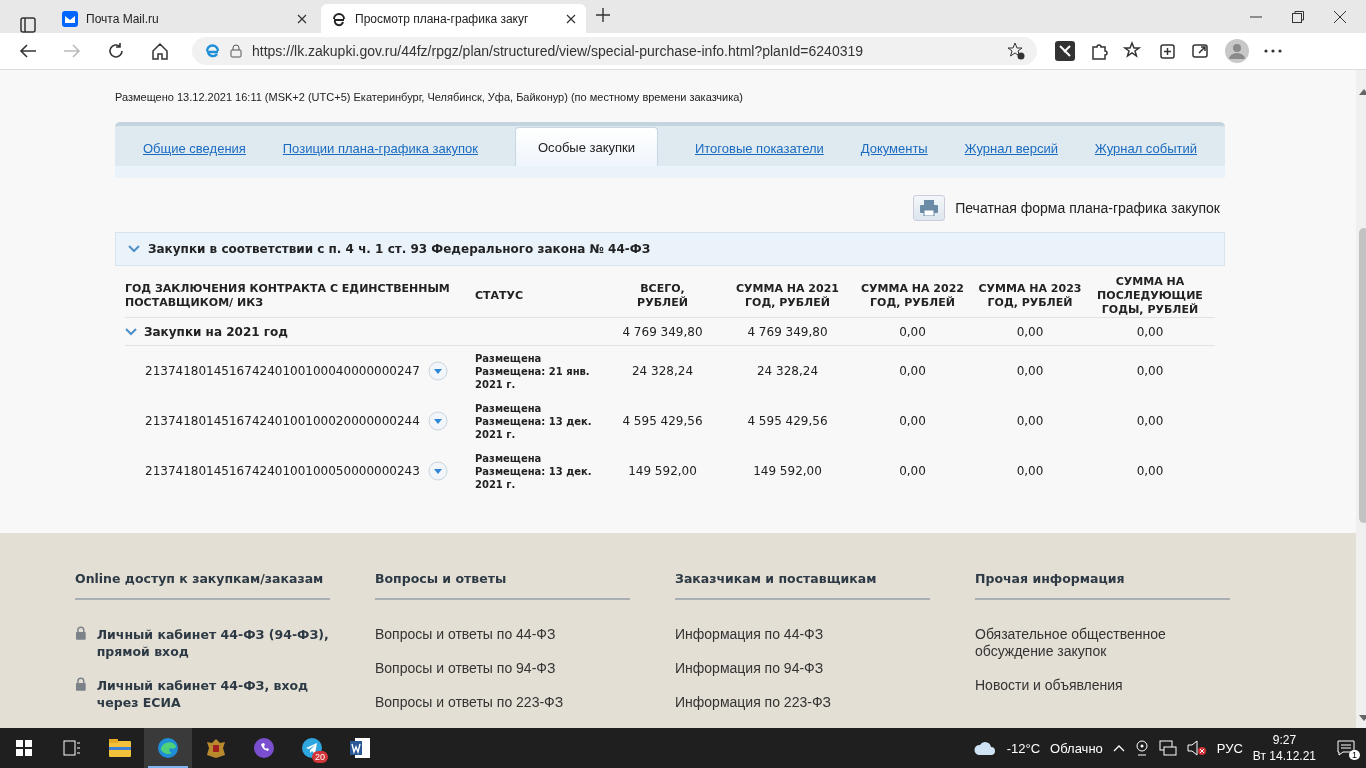 The image size is (1366, 768). Describe the element at coordinates (184, 18) in the screenshot. I see `browser-tab: Почта Mail.ru` at that location.